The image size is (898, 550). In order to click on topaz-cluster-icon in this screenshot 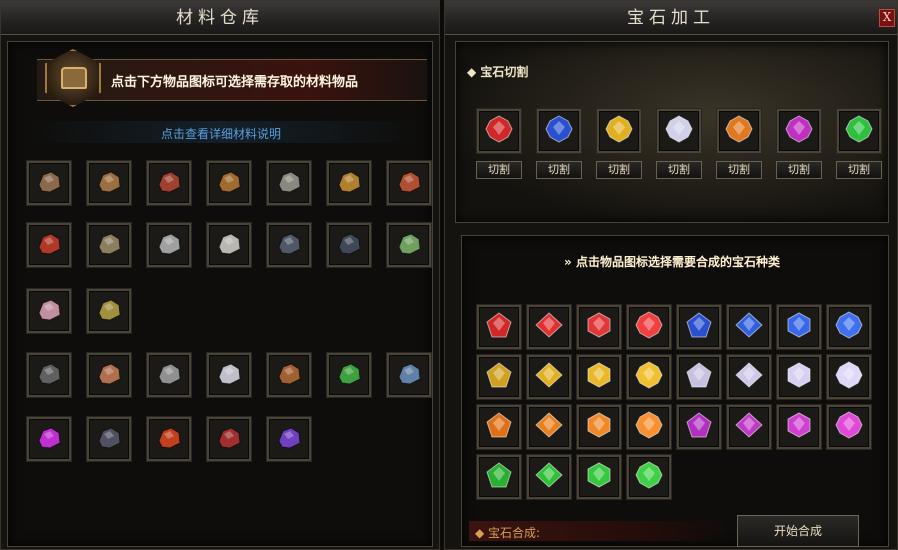, I will do `click(619, 131)`.